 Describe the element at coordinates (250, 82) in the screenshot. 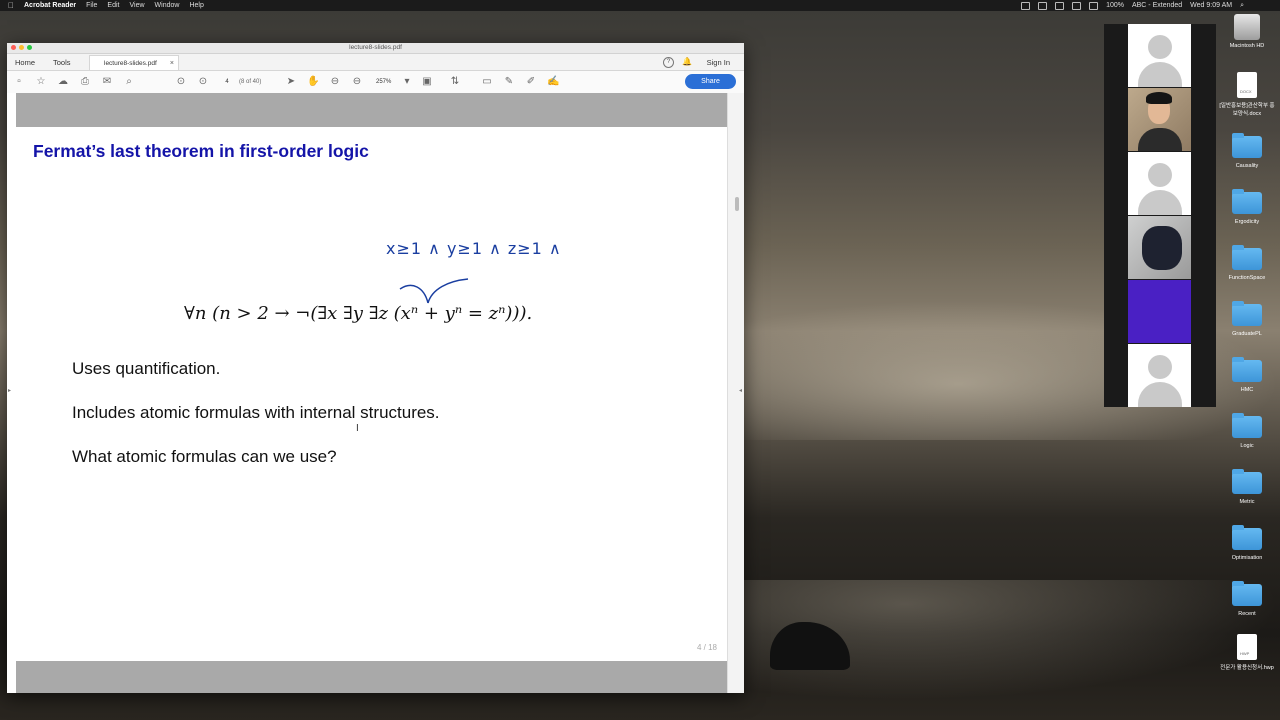

I see `page-count: (8 of 40)` at that location.